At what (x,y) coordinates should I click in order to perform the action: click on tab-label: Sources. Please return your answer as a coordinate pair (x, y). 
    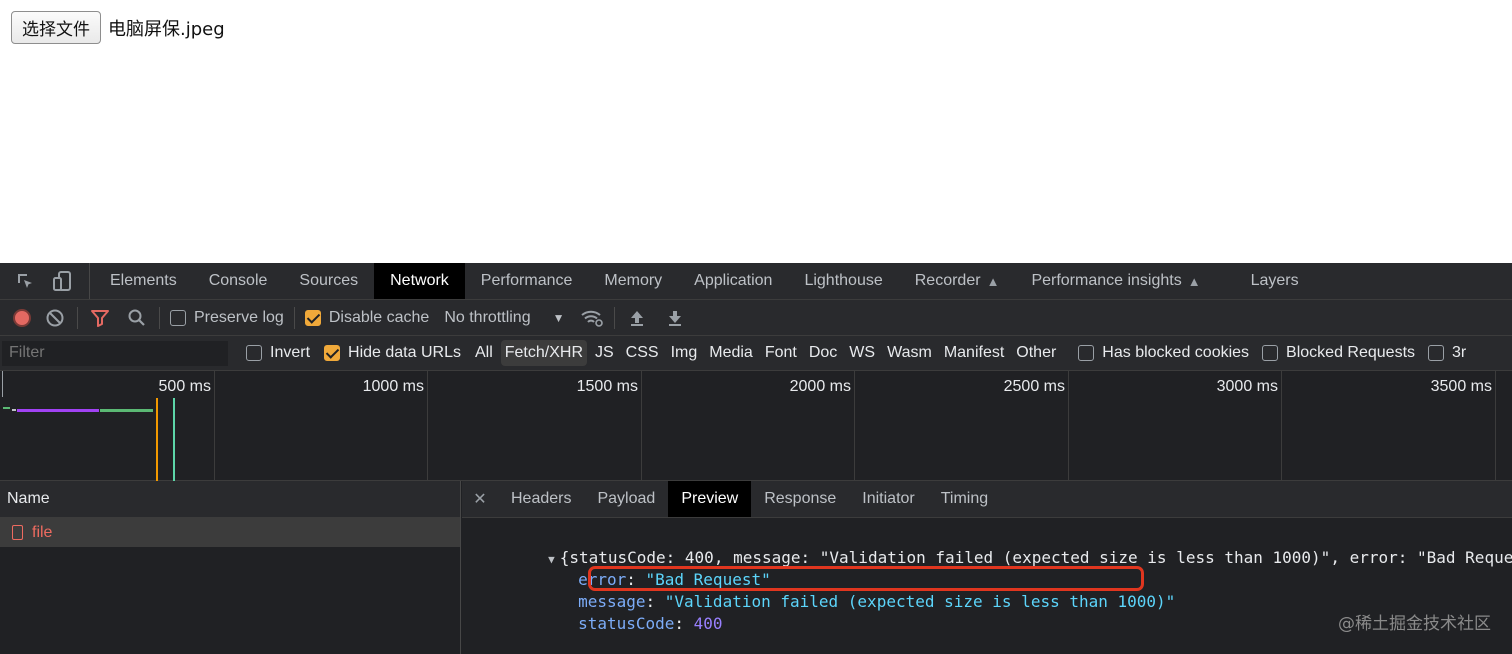
    Looking at the image, I should click on (329, 280).